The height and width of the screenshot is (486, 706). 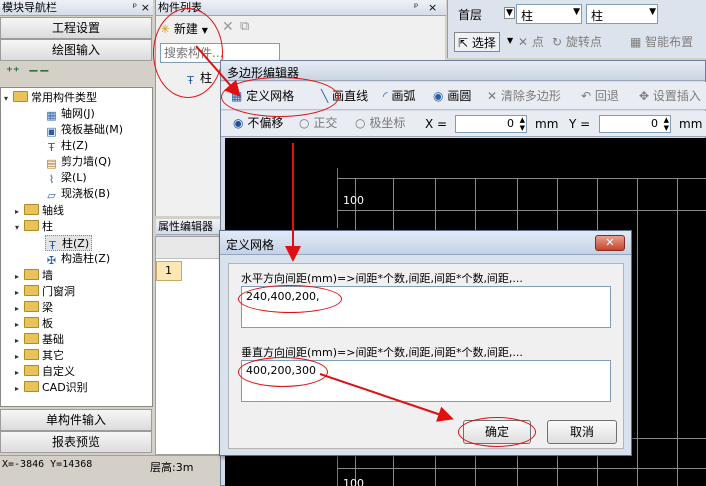 What do you see at coordinates (78, 162) in the screenshot?
I see `tree-item-shear-wall: ▤ 剪力墙(Q)` at bounding box center [78, 162].